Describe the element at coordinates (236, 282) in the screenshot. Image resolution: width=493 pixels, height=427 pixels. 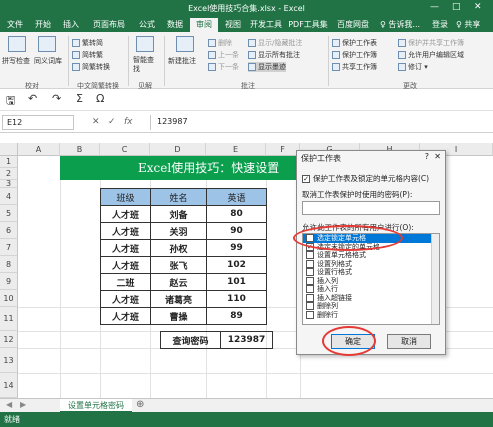
I see `score-cell: 101` at that location.